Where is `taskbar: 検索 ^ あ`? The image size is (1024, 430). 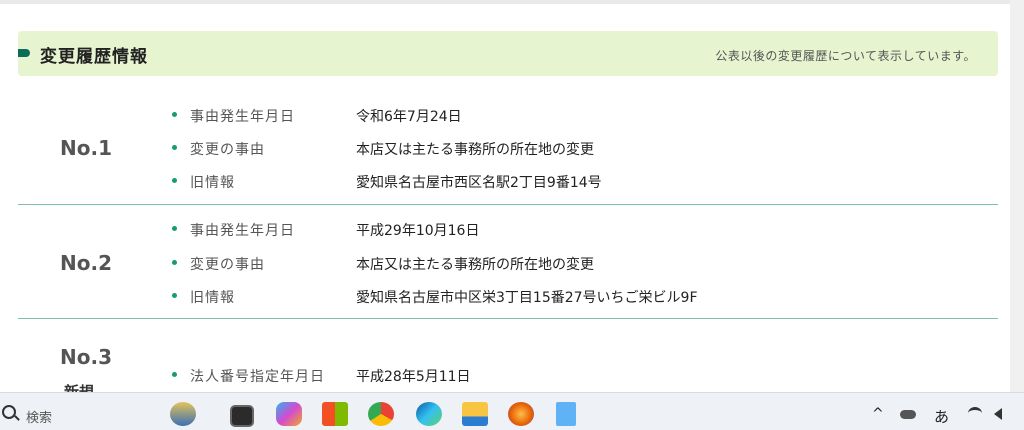 taskbar: 検索 ^ あ is located at coordinates (512, 411).